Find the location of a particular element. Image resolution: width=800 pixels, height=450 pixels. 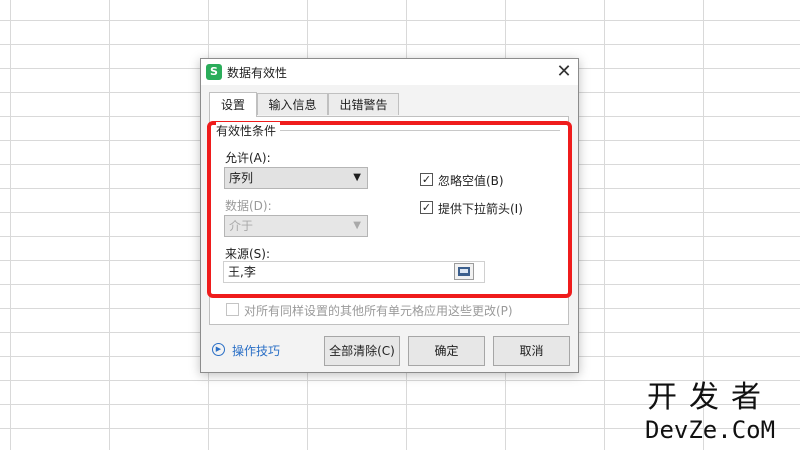

title-bar: S 数据有效性 ✕ is located at coordinates (389, 72).